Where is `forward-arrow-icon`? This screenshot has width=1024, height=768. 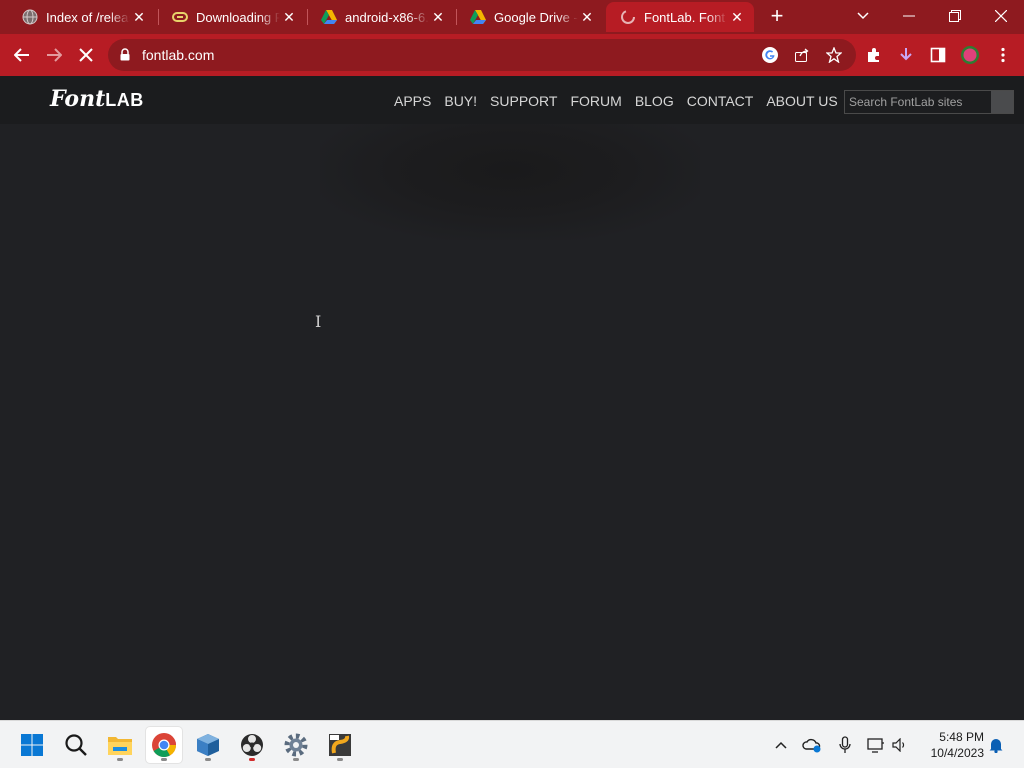
forward-arrow-icon is located at coordinates (54, 55).